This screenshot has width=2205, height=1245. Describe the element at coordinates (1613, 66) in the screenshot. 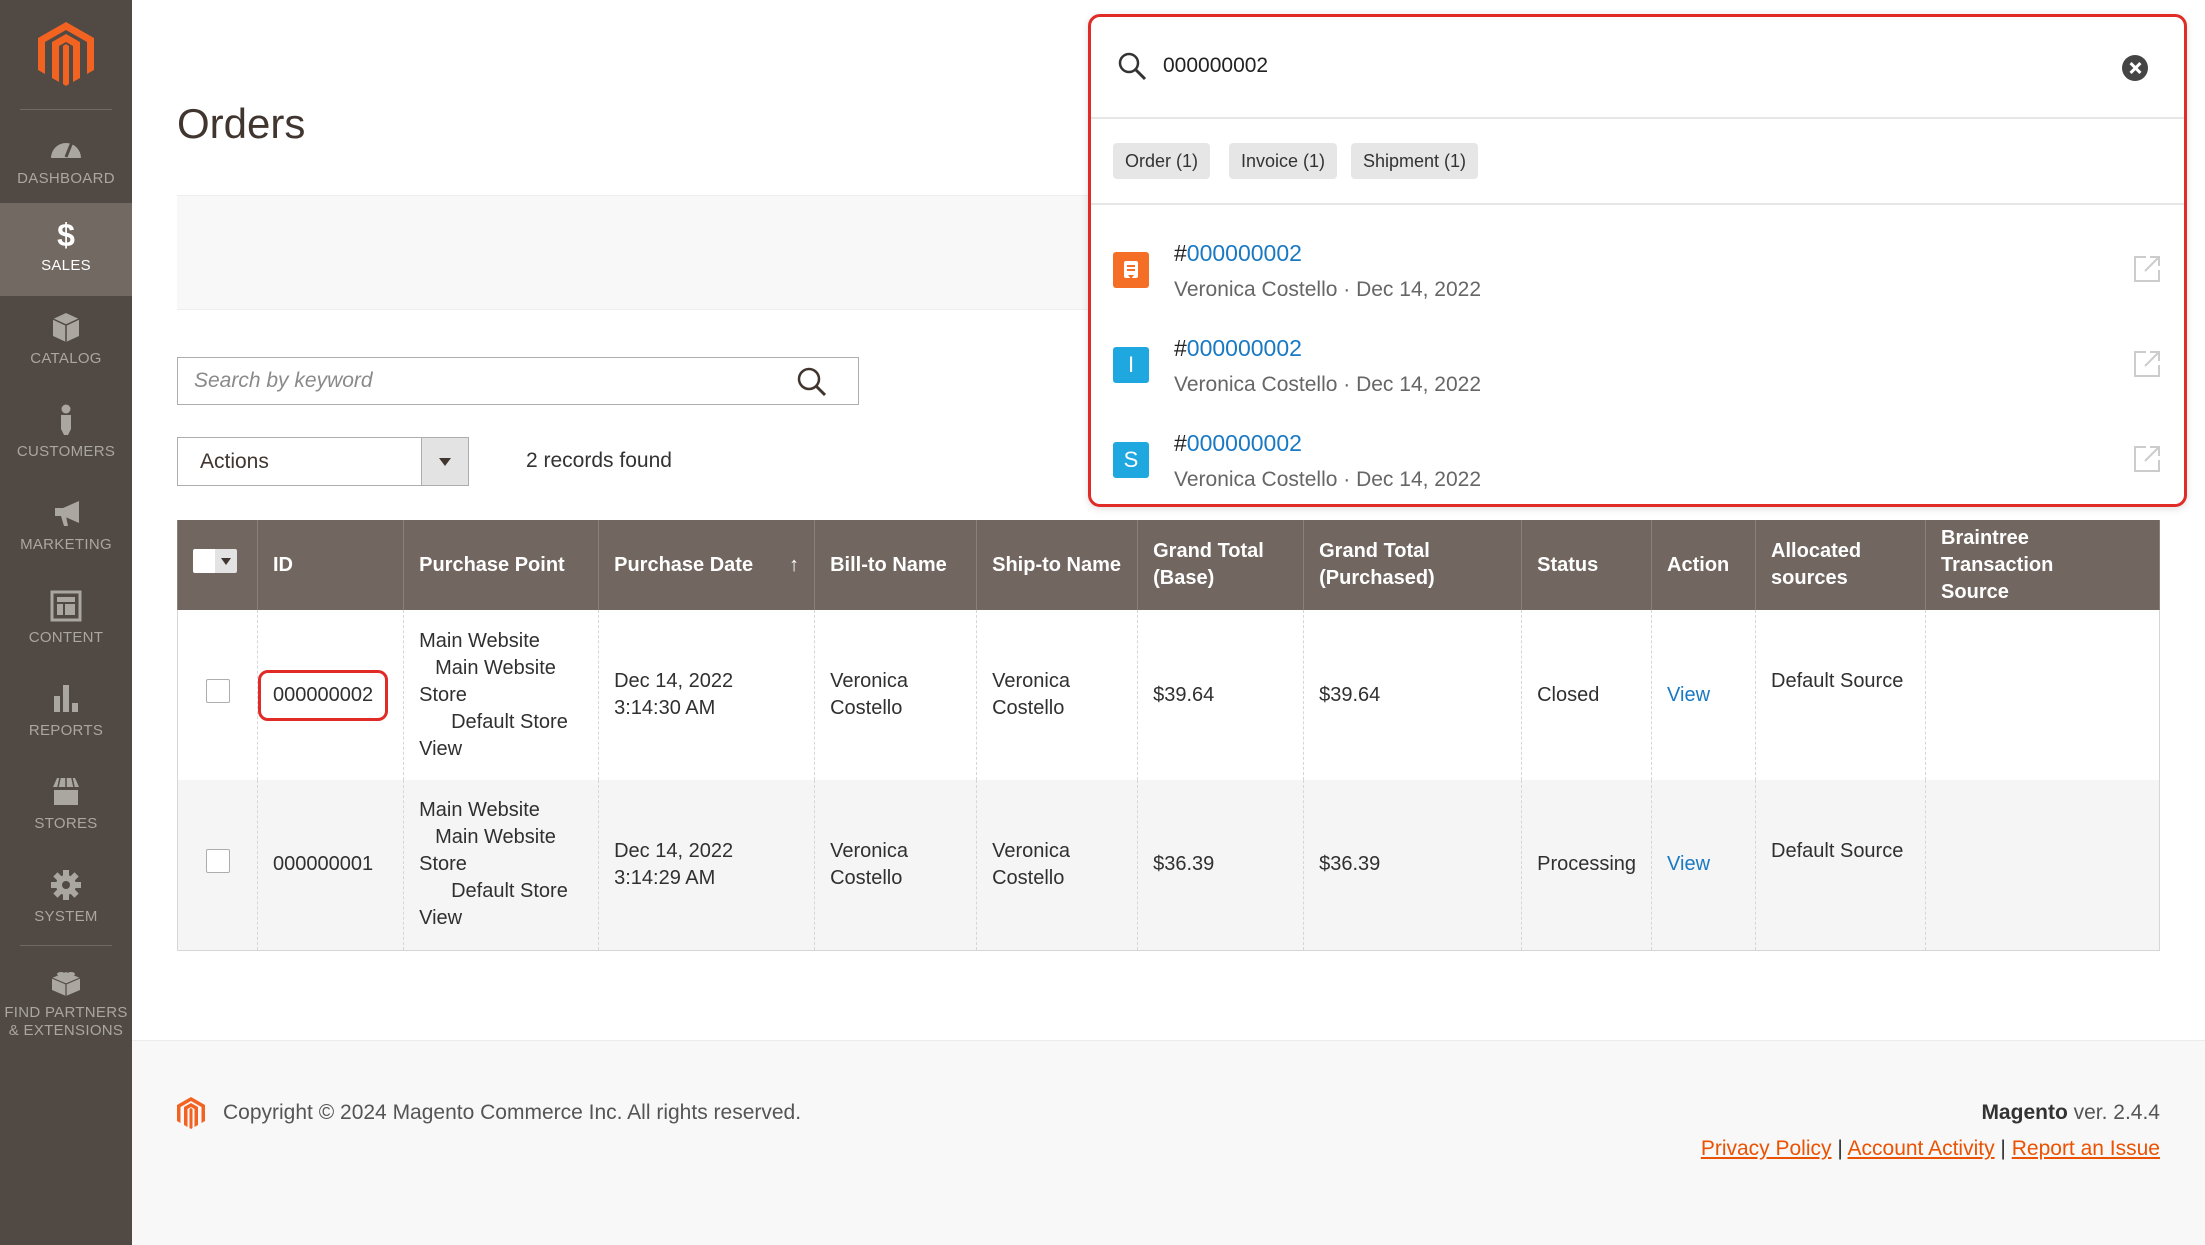

I see `global-search-input` at that location.